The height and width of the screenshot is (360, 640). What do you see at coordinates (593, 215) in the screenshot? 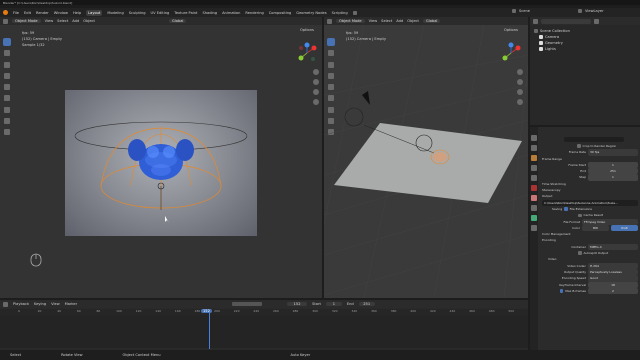
I see `cache-result-label: Cache Result` at bounding box center [593, 215].